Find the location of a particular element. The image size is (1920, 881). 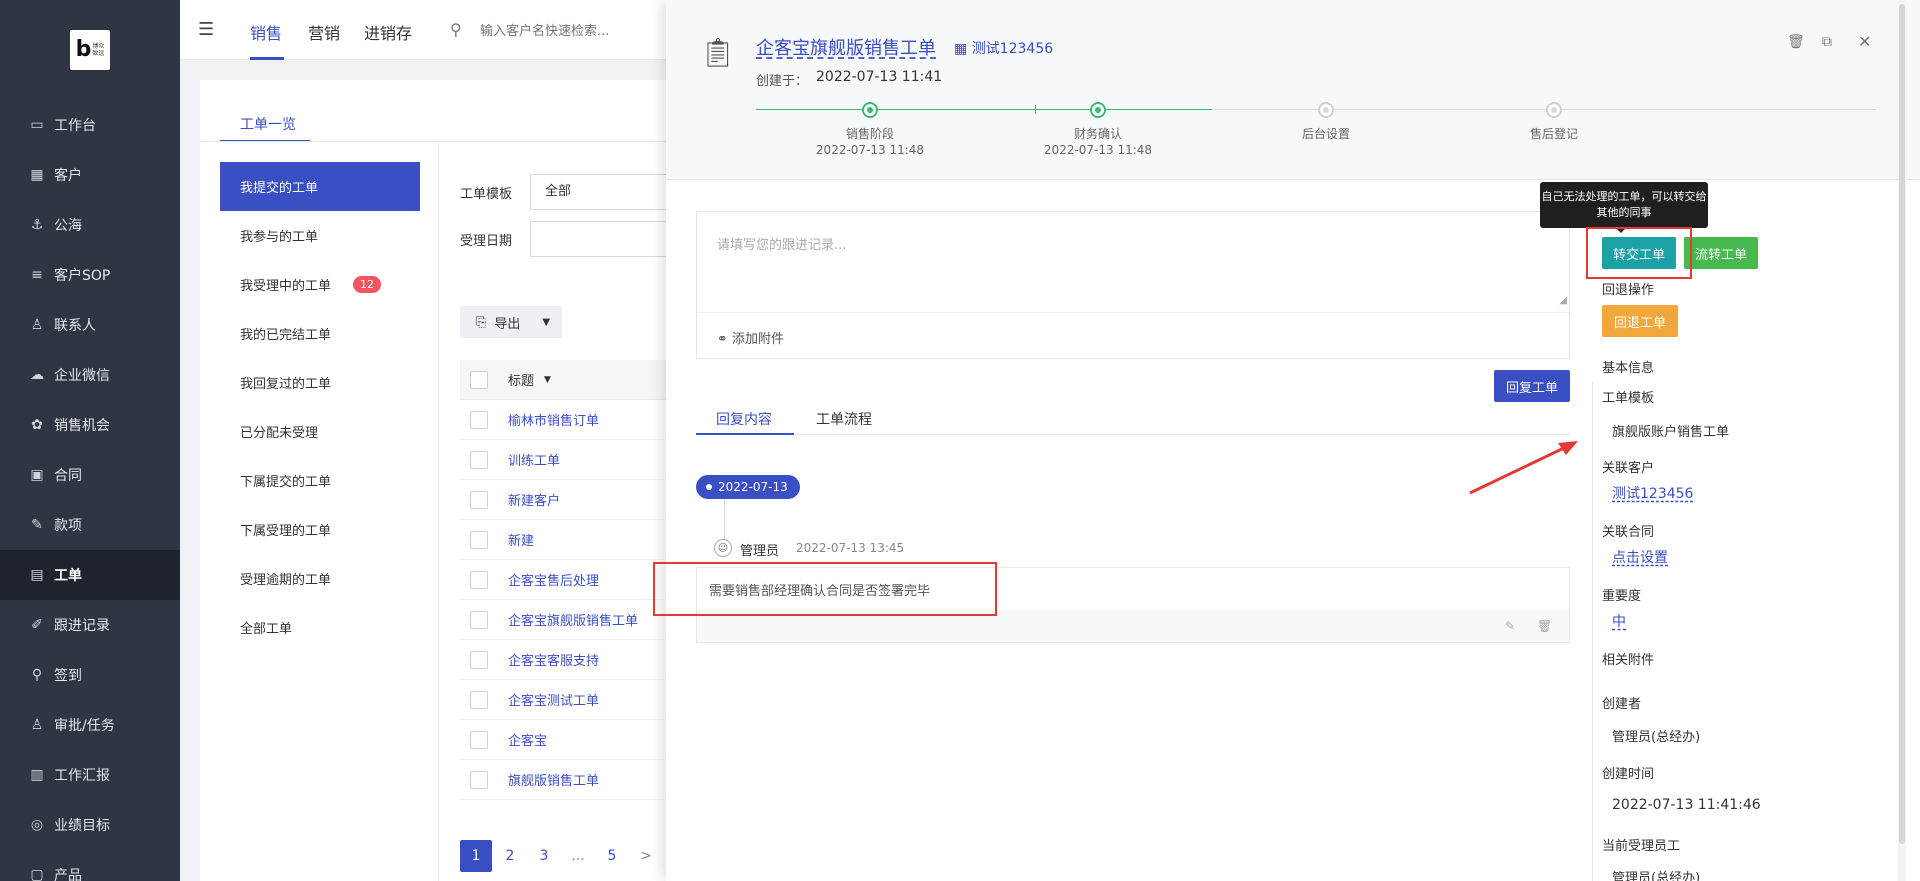

ticket-title-link: 企客宝 is located at coordinates (527, 739).